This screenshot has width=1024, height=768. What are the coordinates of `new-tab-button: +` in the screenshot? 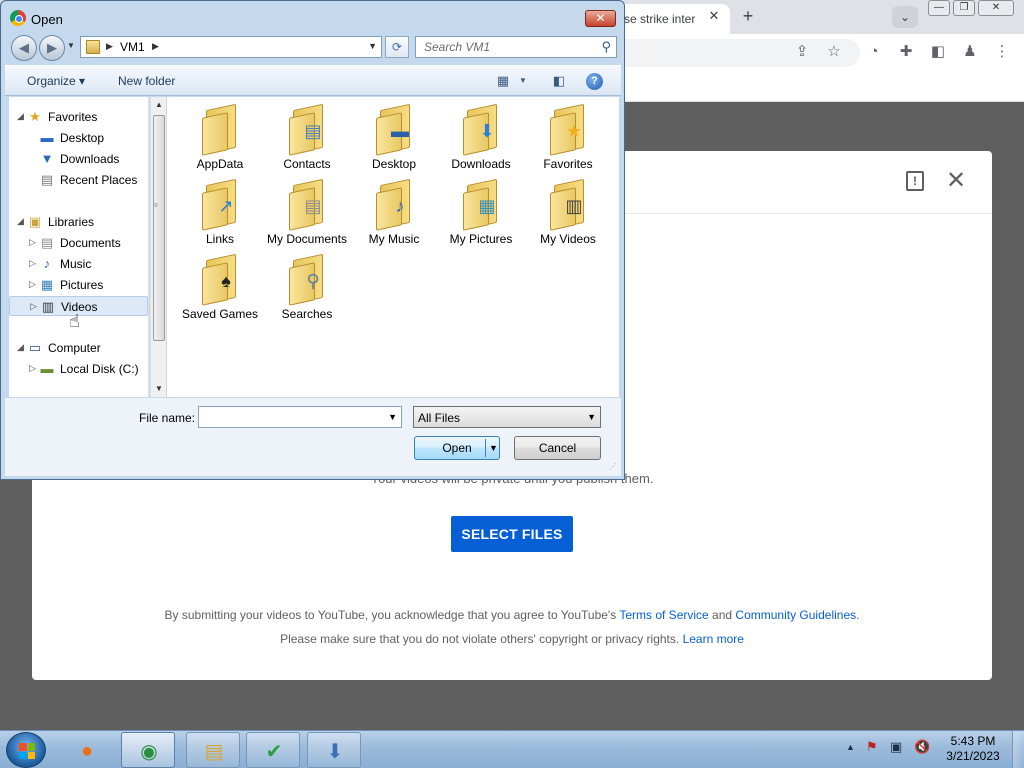 It's located at (748, 16).